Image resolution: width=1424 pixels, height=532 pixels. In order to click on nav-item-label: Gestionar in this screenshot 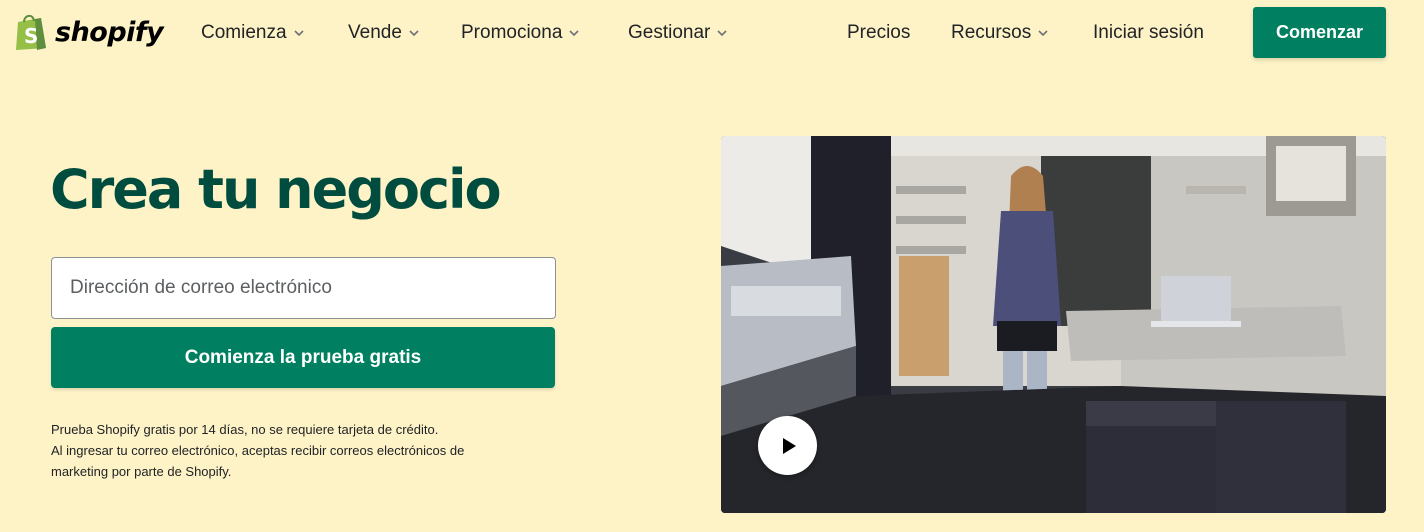, I will do `click(669, 32)`.